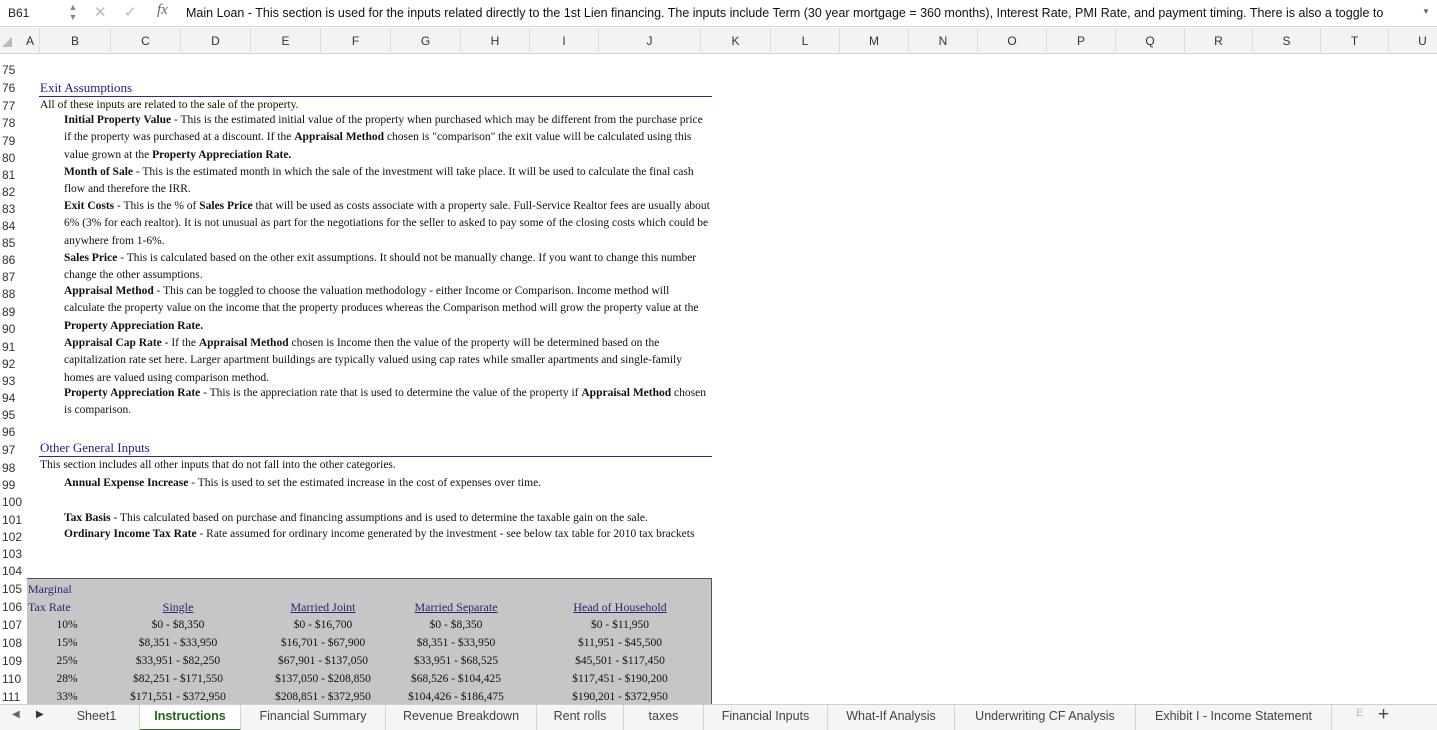 The height and width of the screenshot is (730, 1437). What do you see at coordinates (67, 679) in the screenshot?
I see `tax-rate-cell: 28%` at bounding box center [67, 679].